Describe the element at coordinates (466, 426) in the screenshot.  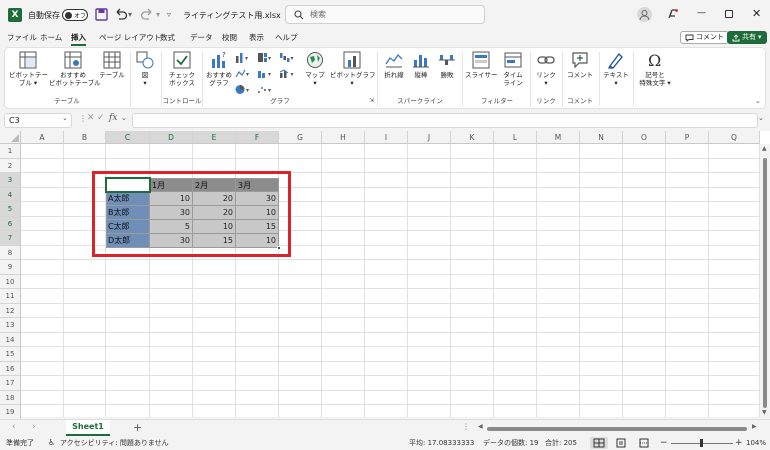
I see `tab-split-handle-icon: ⋮` at that location.